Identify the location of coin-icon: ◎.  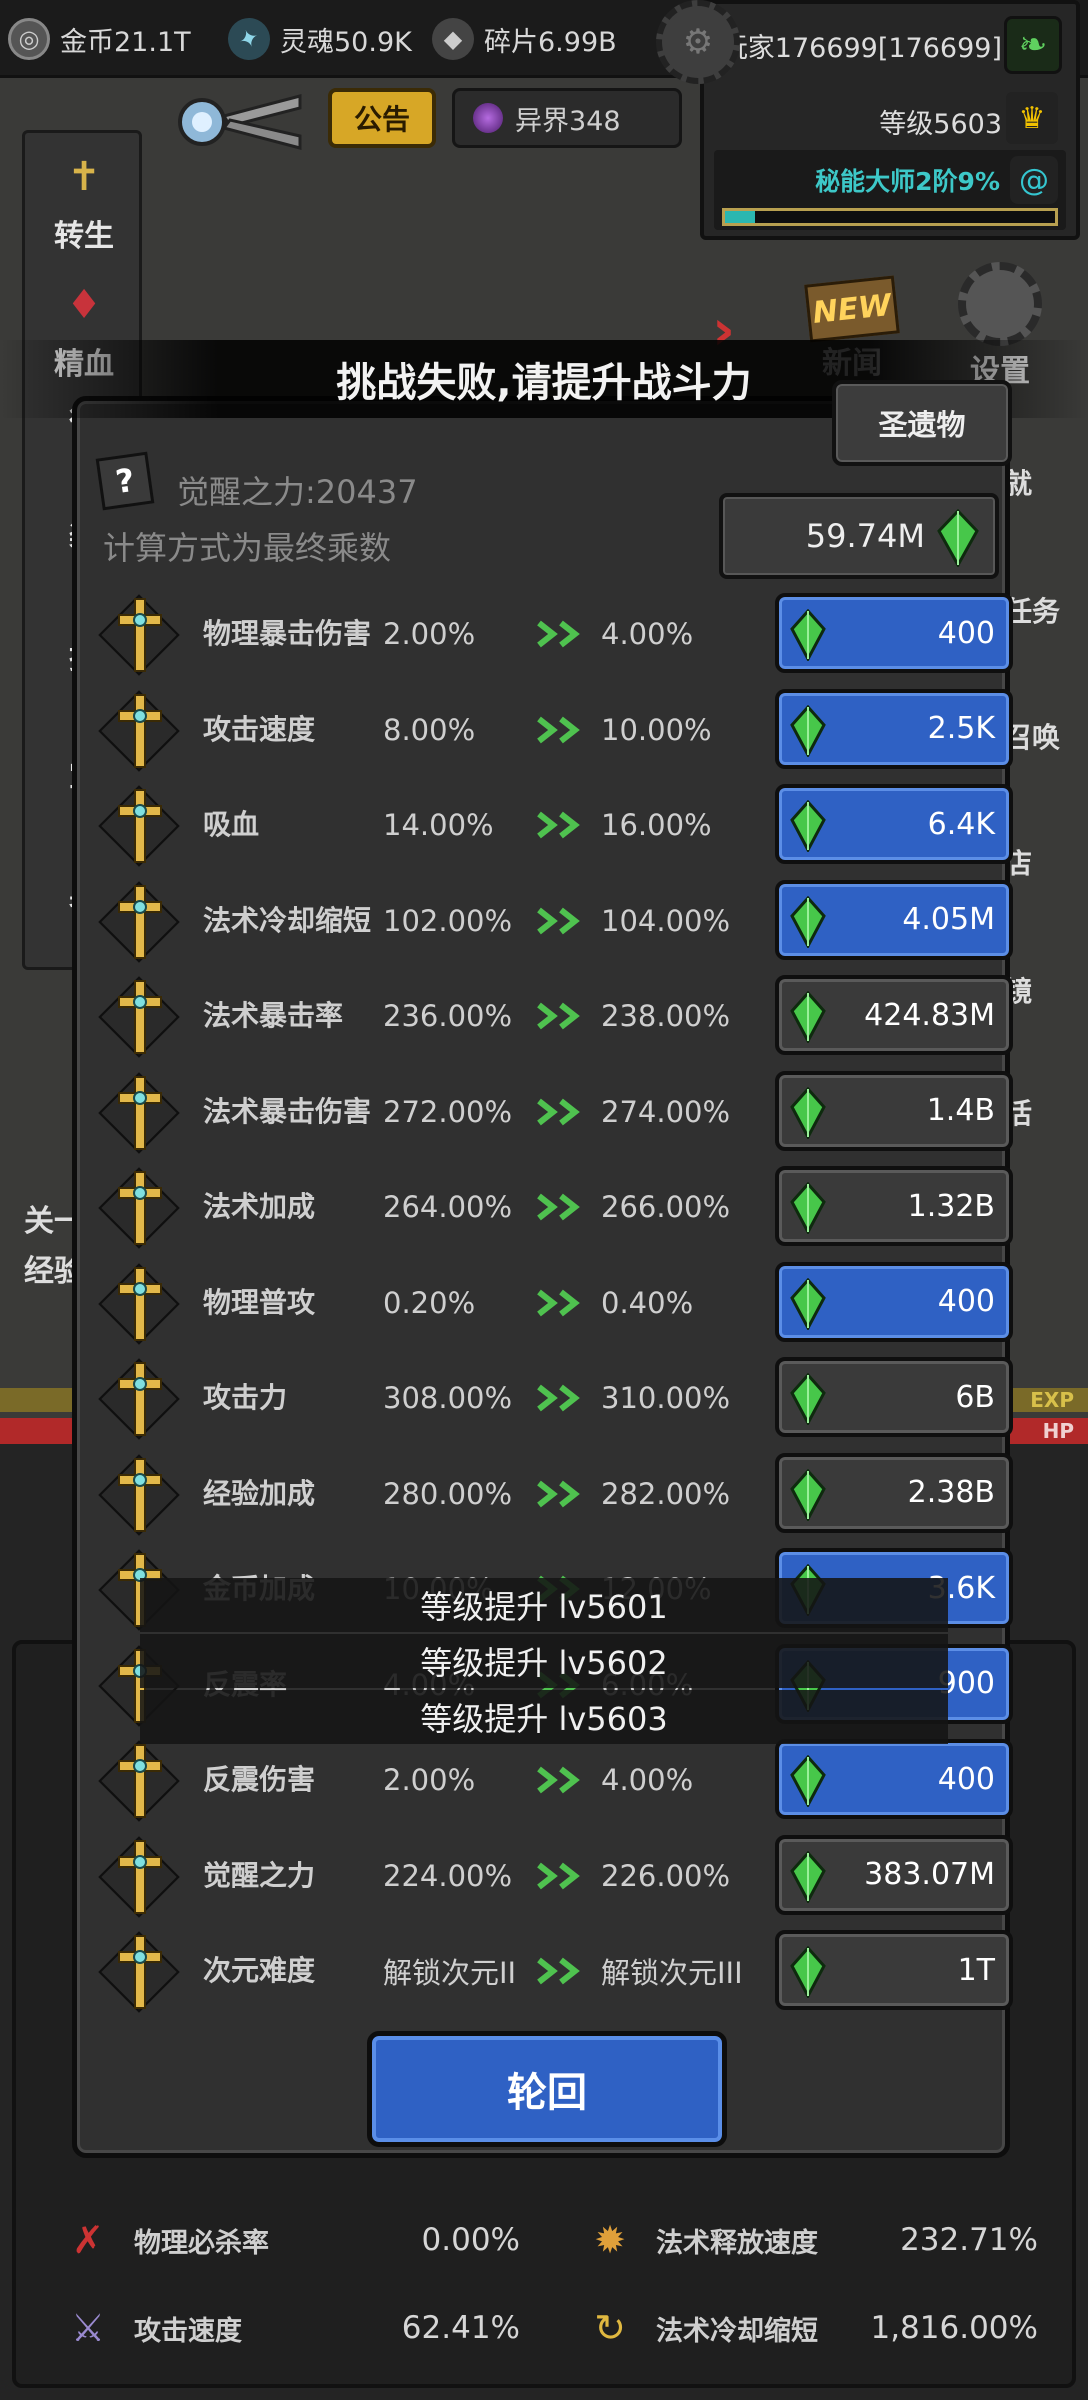
(29, 39).